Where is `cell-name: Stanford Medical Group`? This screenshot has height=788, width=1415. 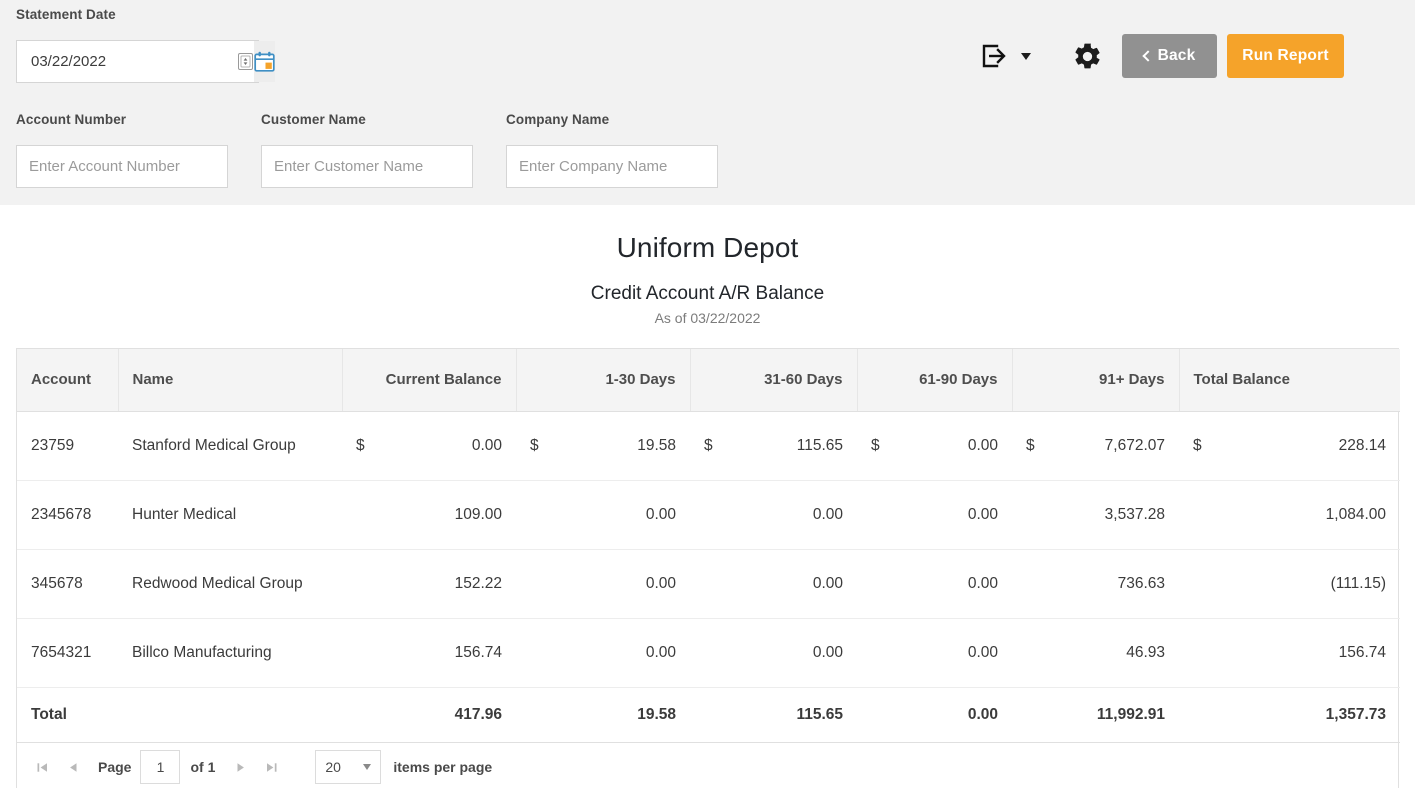
cell-name: Stanford Medical Group is located at coordinates (230, 446).